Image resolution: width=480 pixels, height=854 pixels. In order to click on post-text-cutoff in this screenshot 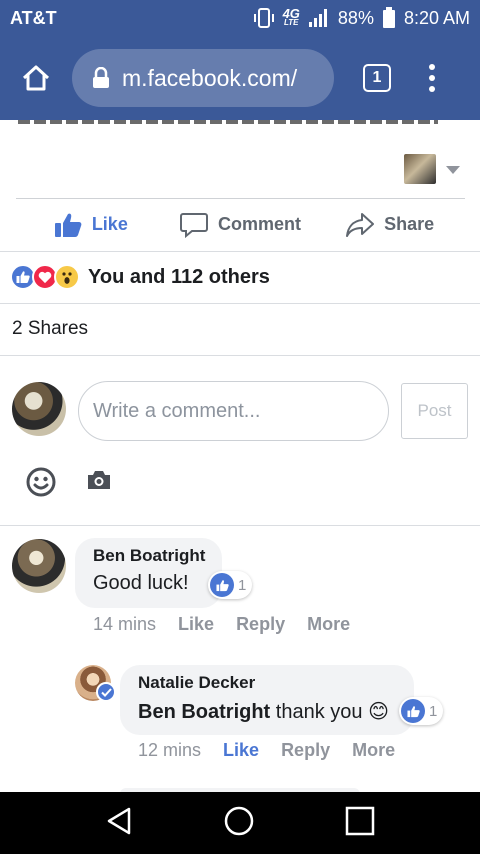, I will do `click(240, 124)`.